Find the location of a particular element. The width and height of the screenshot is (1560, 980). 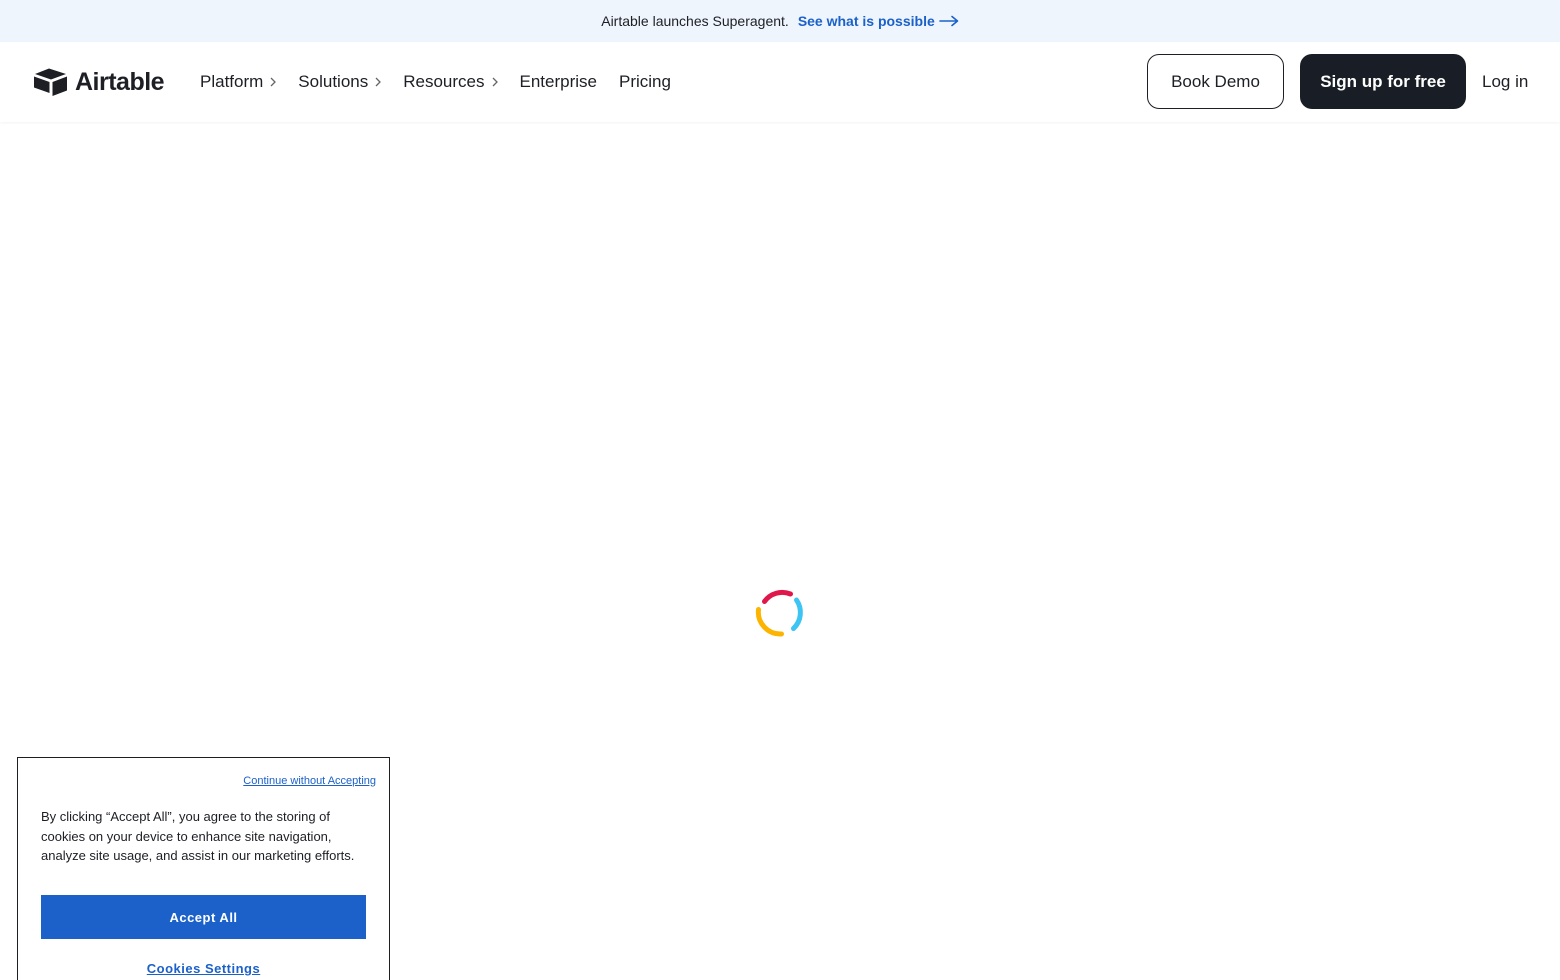

book-demo-button: Book Demo is located at coordinates (1215, 81).